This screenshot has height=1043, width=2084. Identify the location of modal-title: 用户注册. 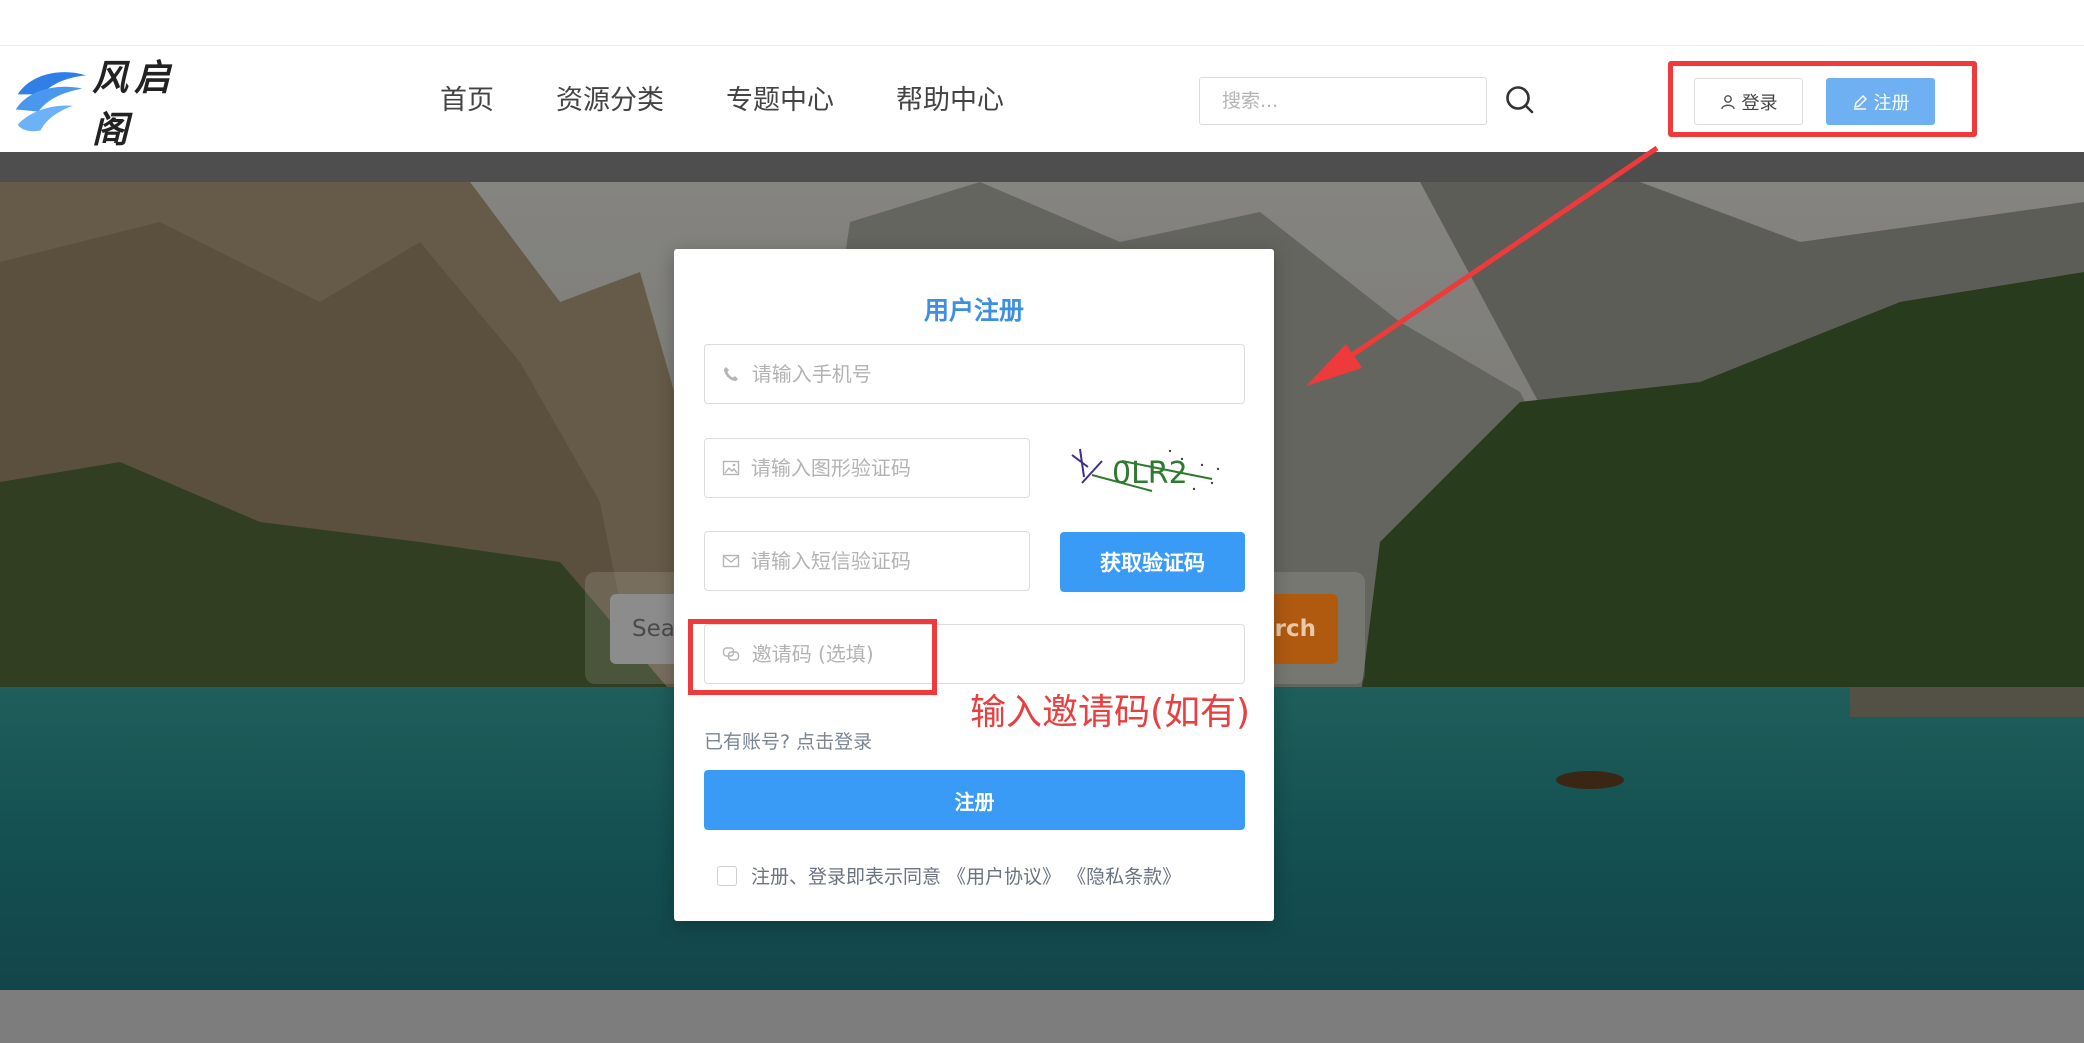
(973, 310).